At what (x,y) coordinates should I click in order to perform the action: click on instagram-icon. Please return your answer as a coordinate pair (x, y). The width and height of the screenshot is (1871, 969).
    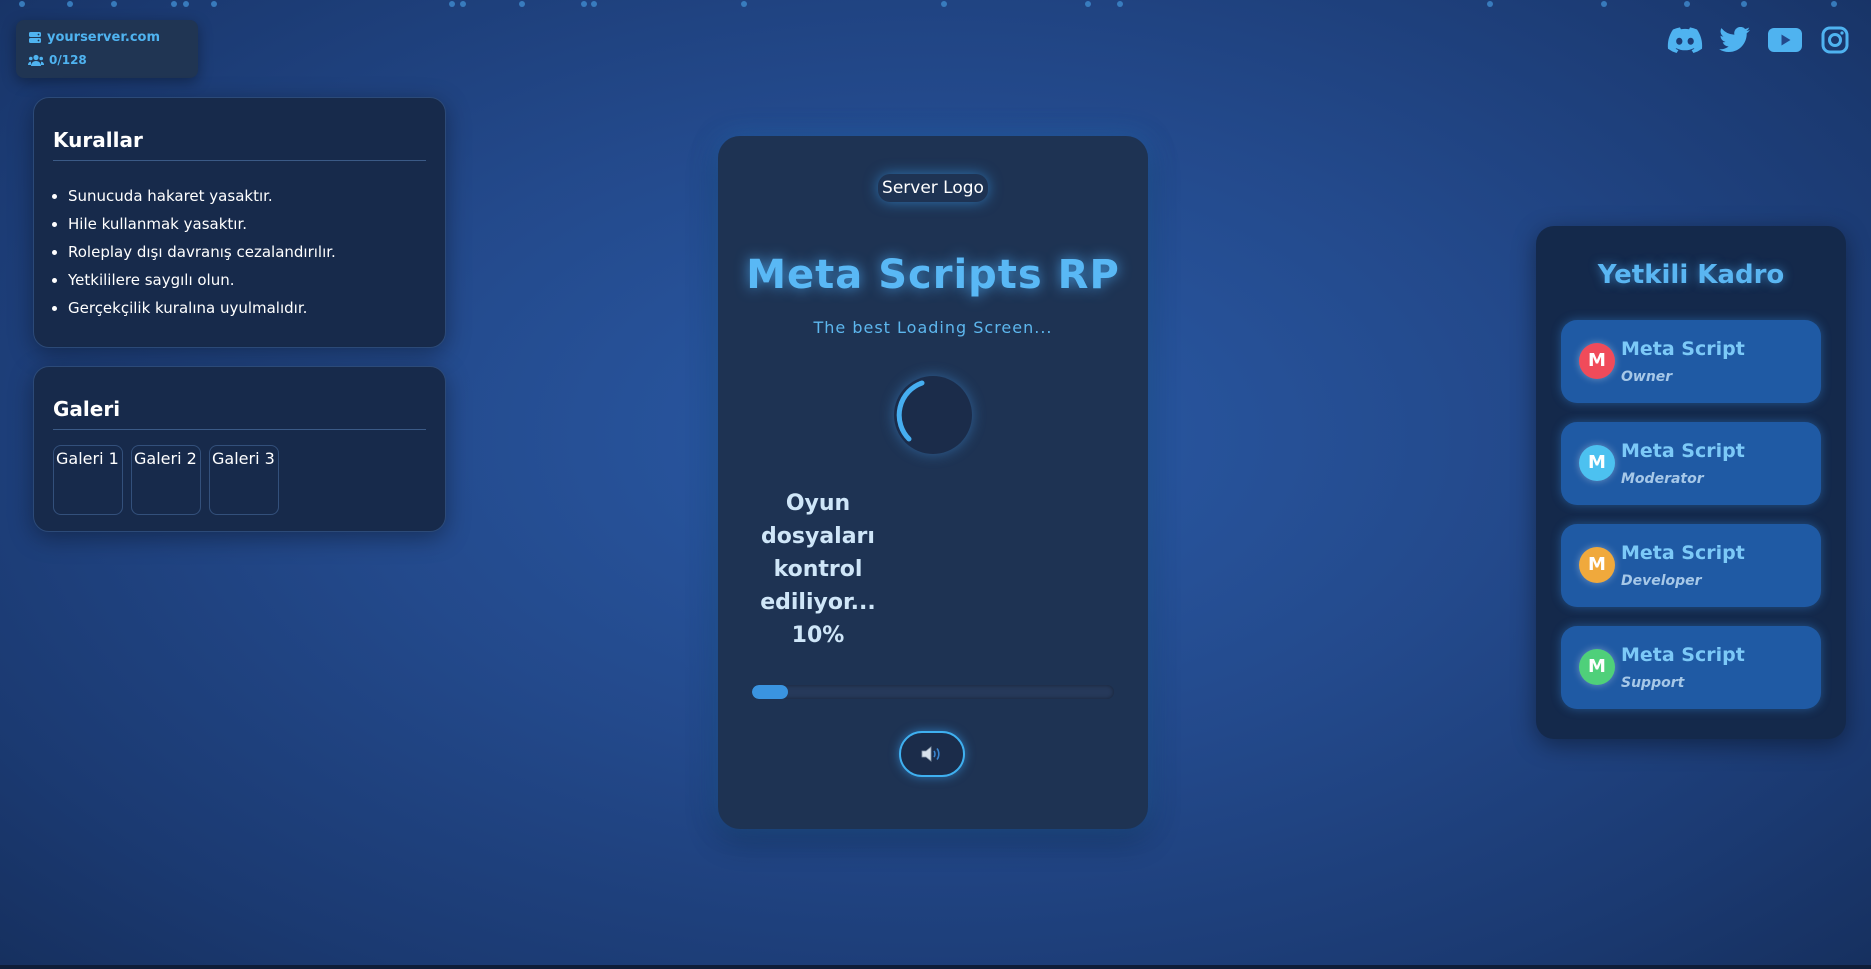
    Looking at the image, I should click on (1835, 40).